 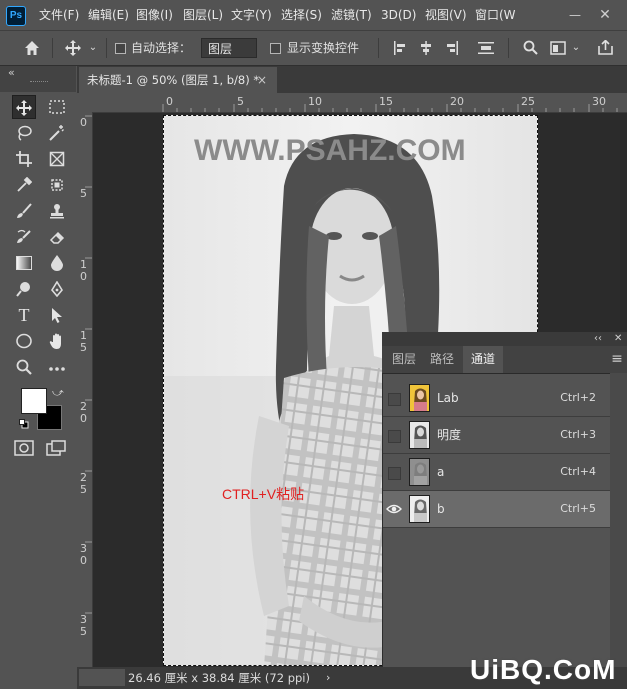 What do you see at coordinates (24, 423) in the screenshot?
I see `default-colors-icon` at bounding box center [24, 423].